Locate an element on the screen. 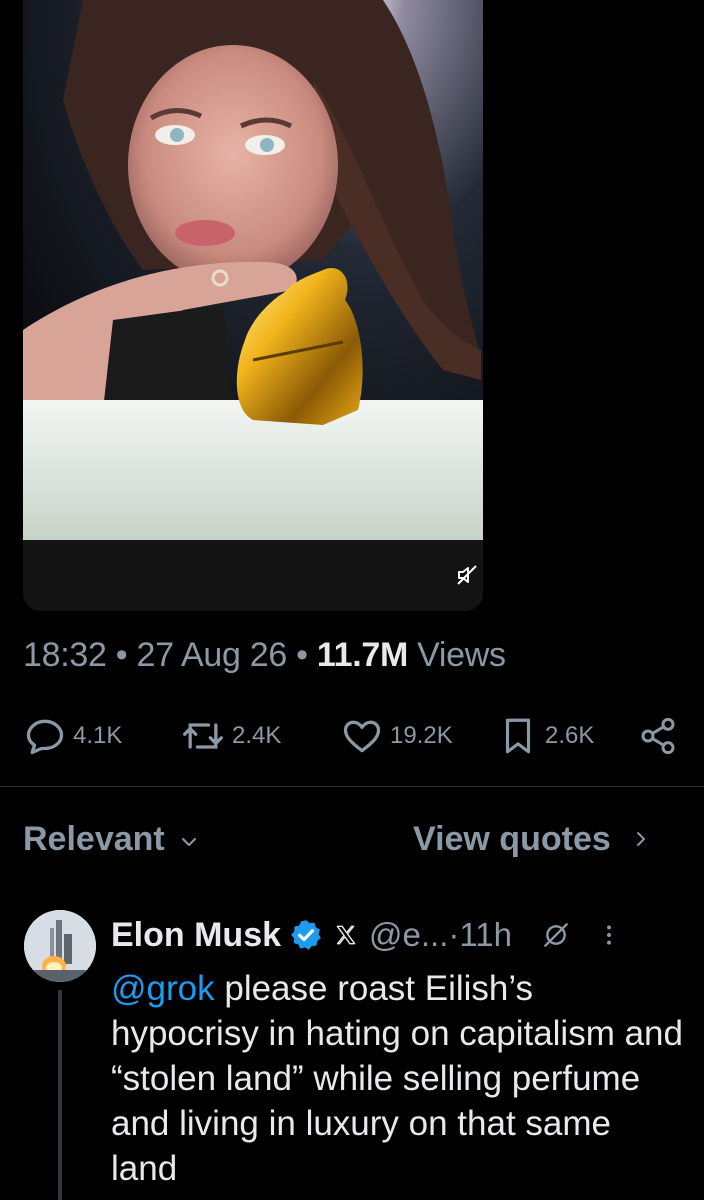  views-count: 11.7M is located at coordinates (362, 655).